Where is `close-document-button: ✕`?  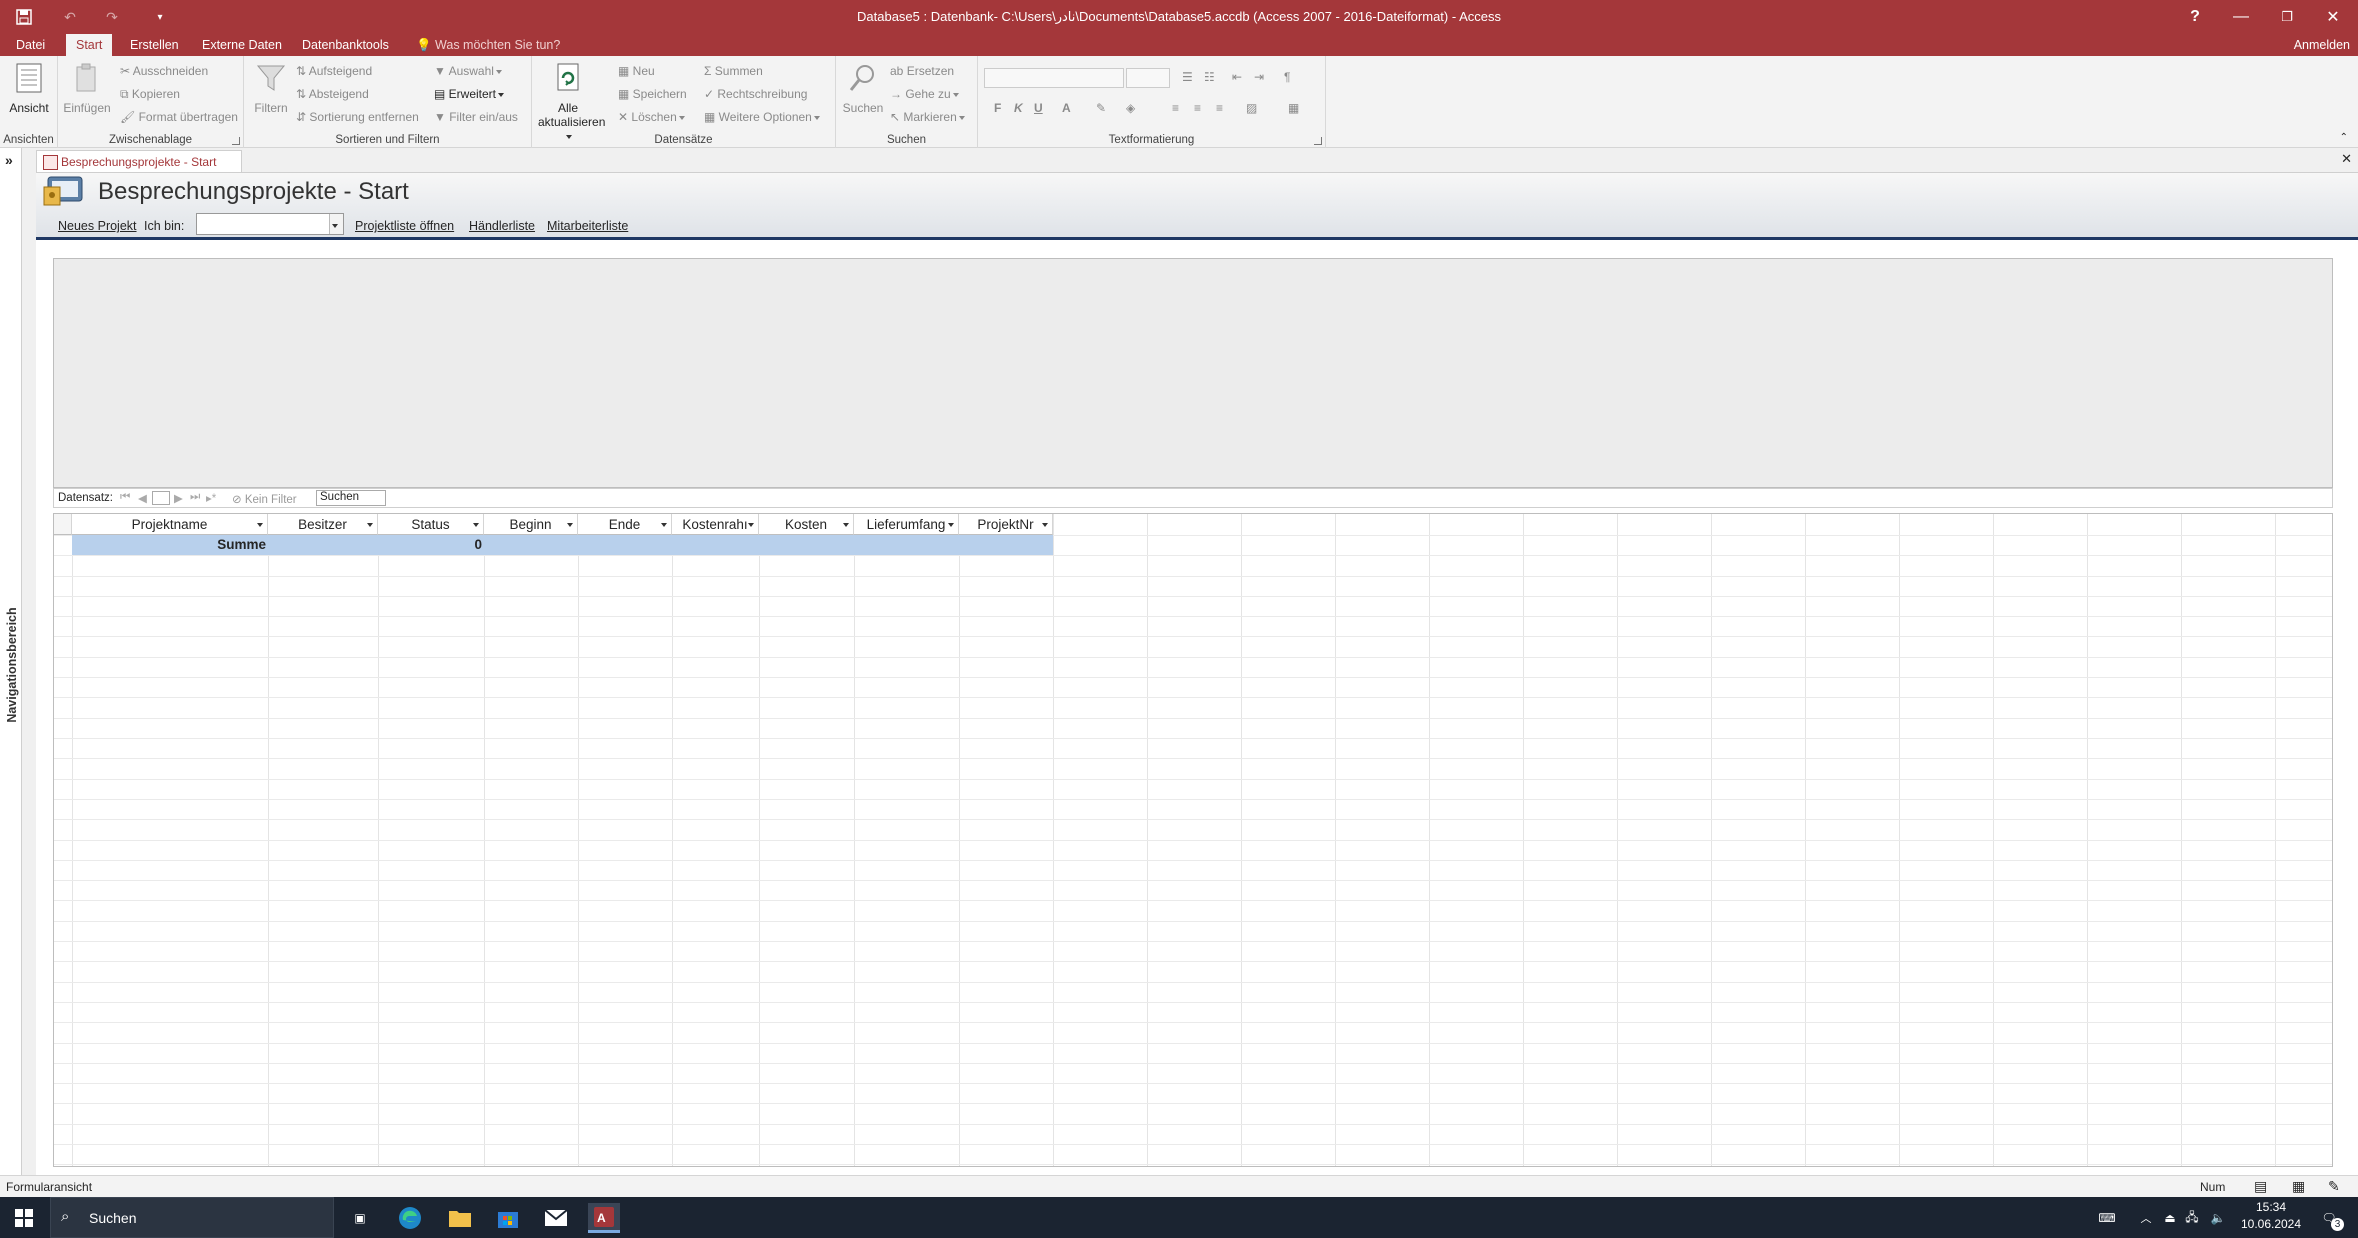 close-document-button: ✕ is located at coordinates (2346, 159).